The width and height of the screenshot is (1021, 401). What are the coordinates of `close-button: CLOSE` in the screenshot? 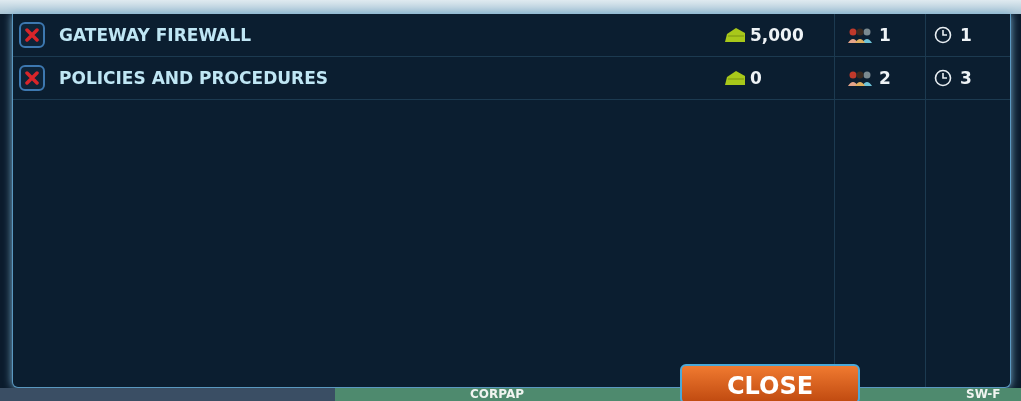 It's located at (770, 382).